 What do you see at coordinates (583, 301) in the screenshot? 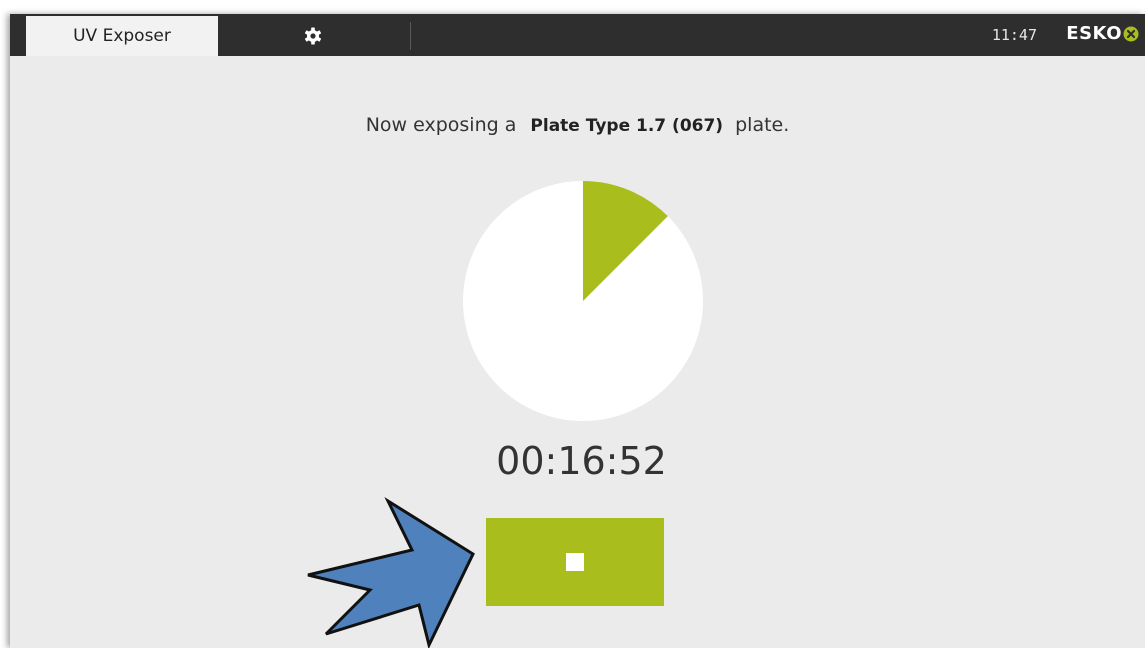
I see `progress-pie` at bounding box center [583, 301].